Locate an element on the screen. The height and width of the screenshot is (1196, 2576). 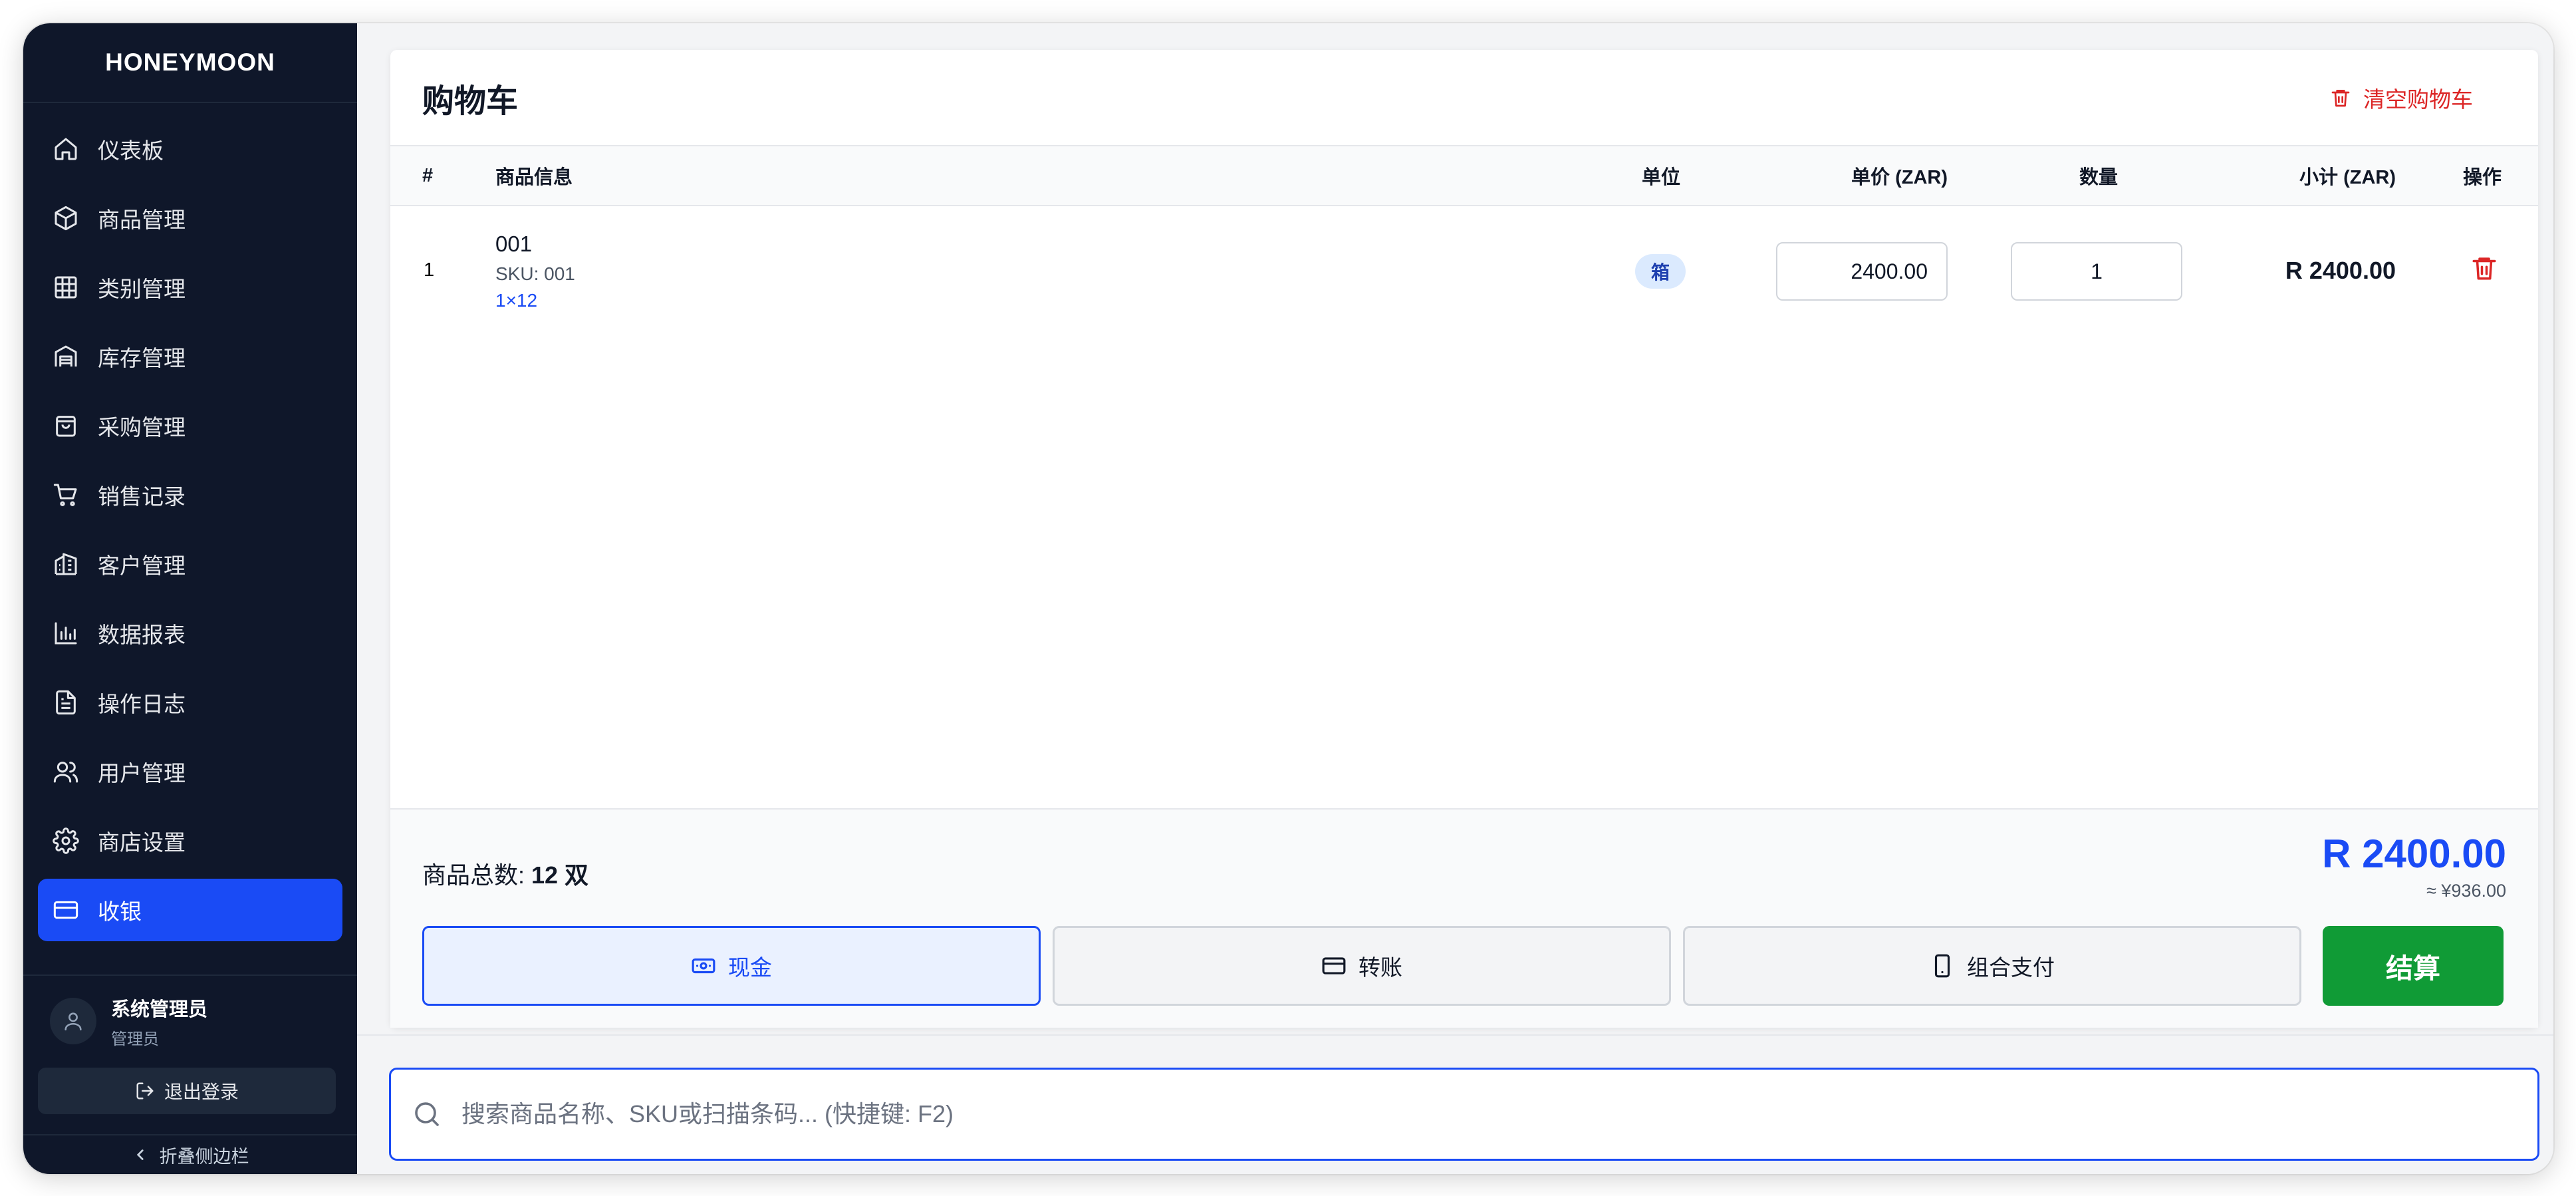
clear-cart-button: 清空购物车 is located at coordinates (2401, 98).